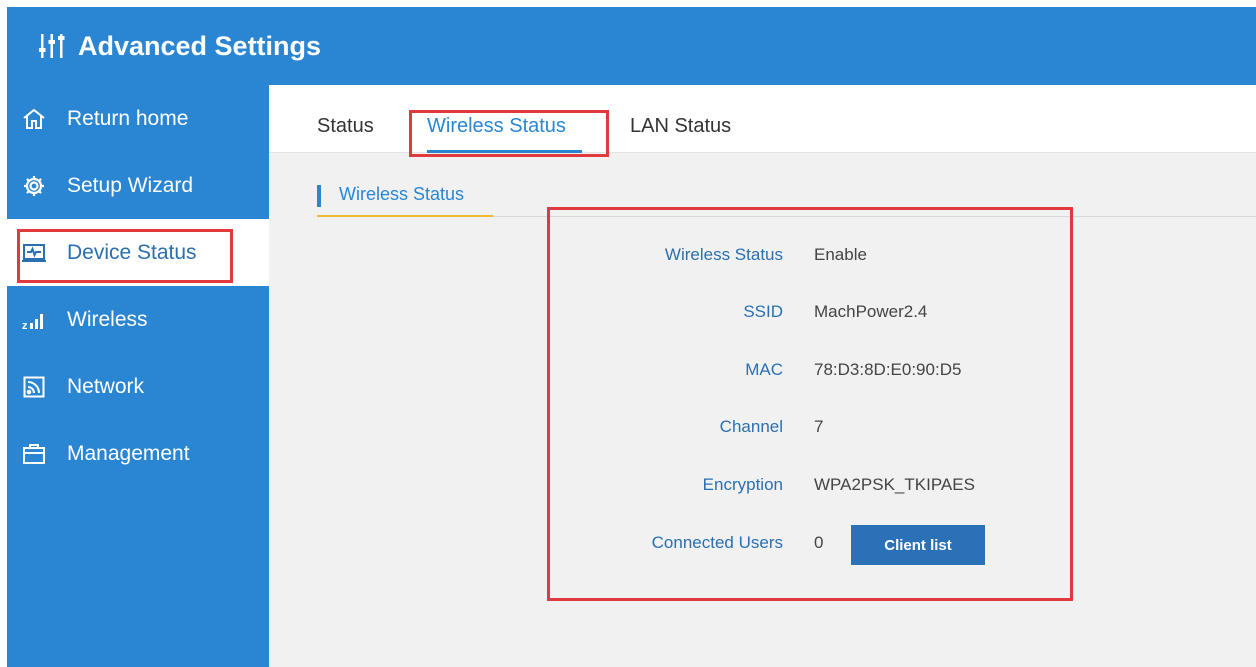 Image resolution: width=1256 pixels, height=667 pixels. What do you see at coordinates (200, 45) in the screenshot?
I see `page-title: Advanced Settings` at bounding box center [200, 45].